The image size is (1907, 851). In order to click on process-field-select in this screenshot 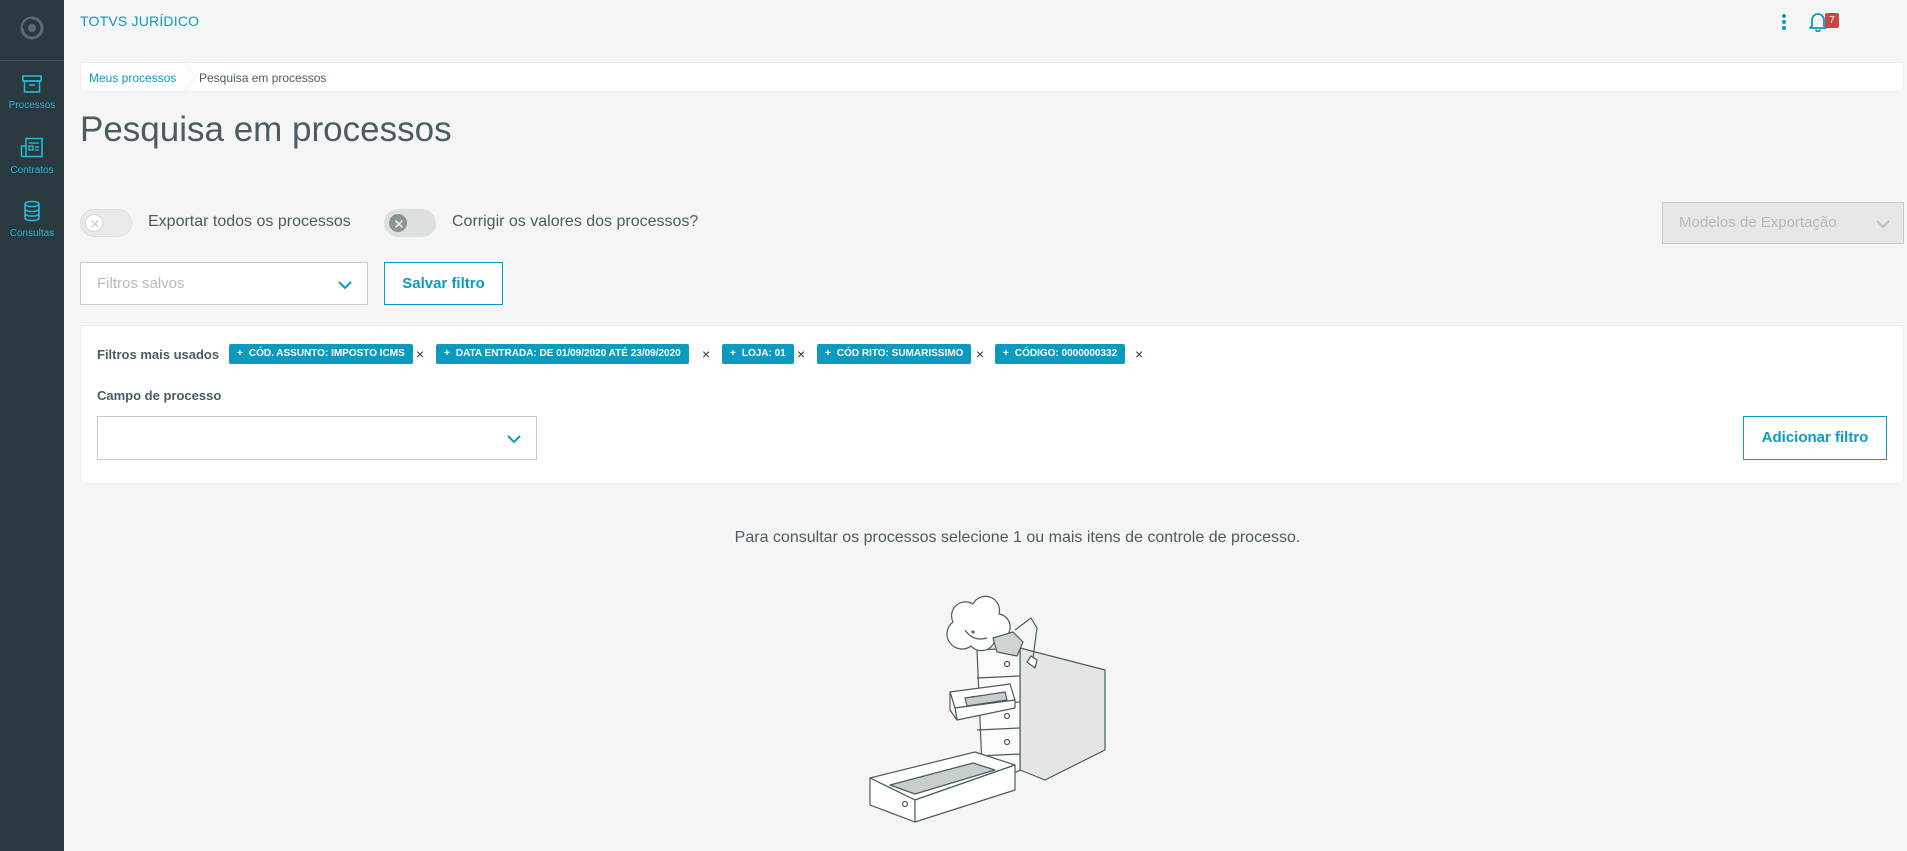, I will do `click(317, 438)`.